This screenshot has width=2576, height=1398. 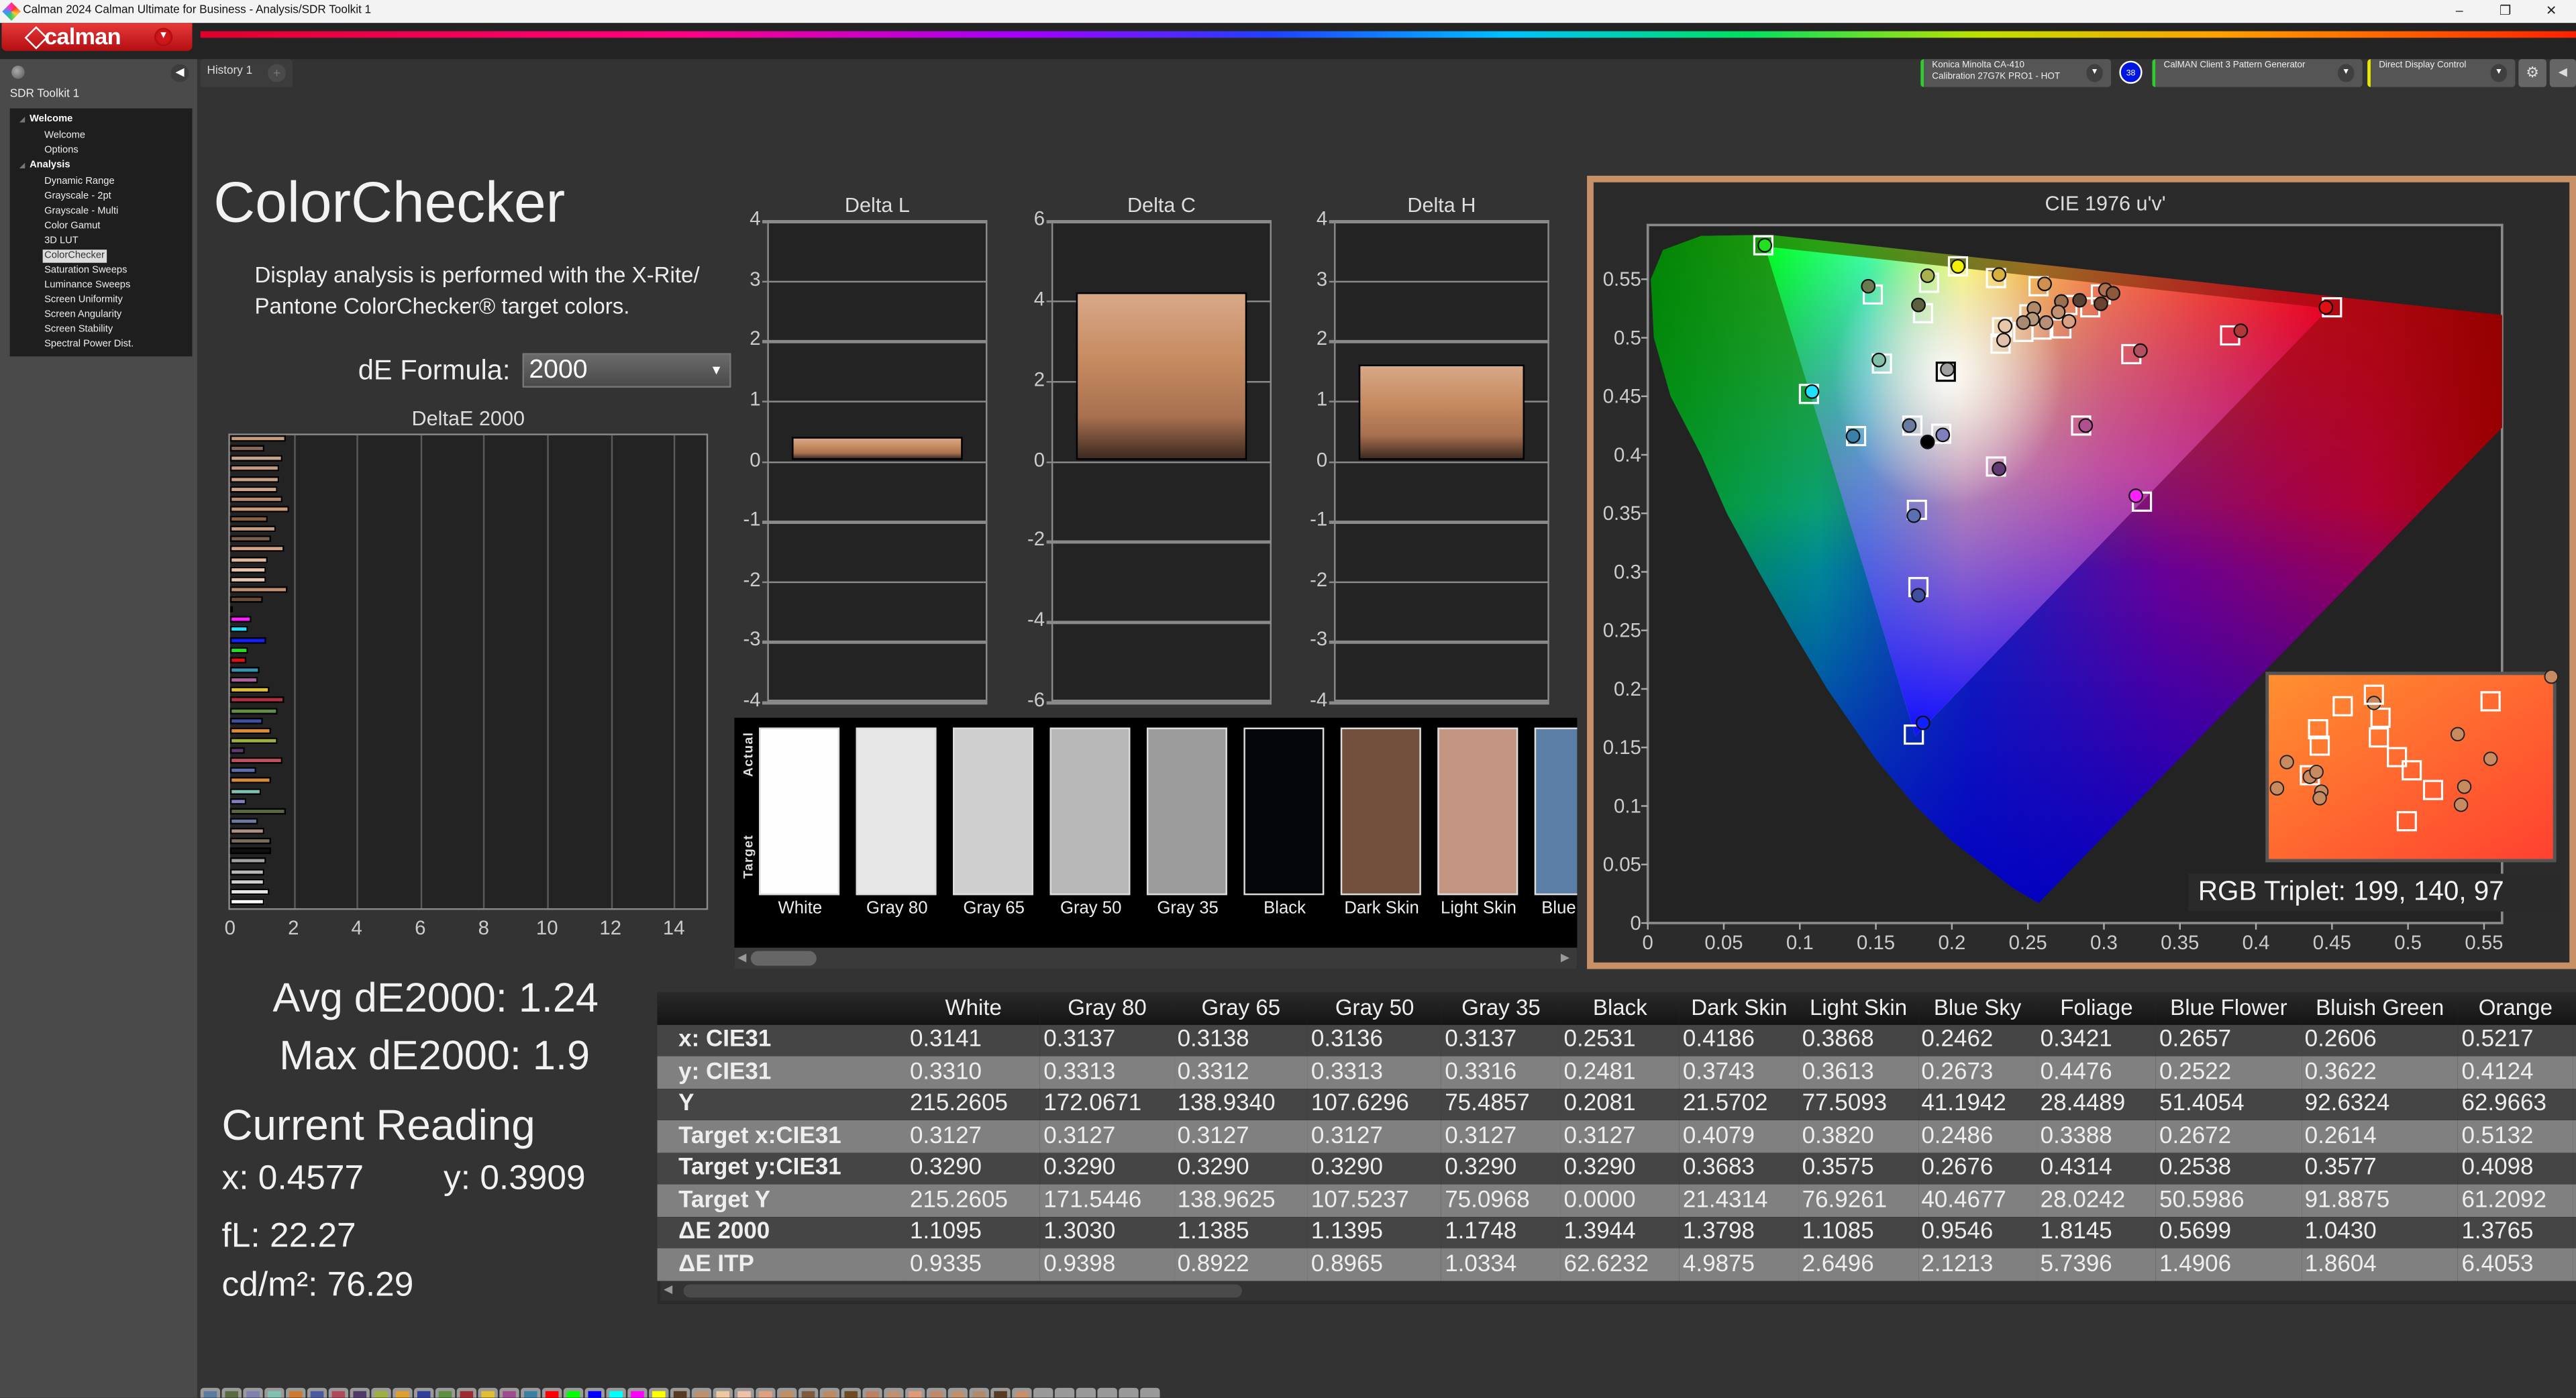 I want to click on tree-group-welcome: ◢ Welcome, so click(x=45, y=120).